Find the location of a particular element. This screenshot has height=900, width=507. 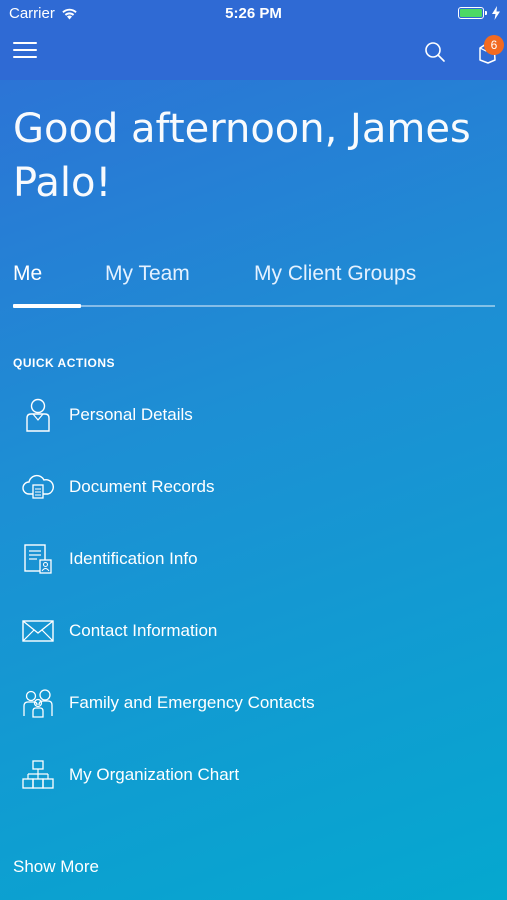

tab-track is located at coordinates (254, 306).